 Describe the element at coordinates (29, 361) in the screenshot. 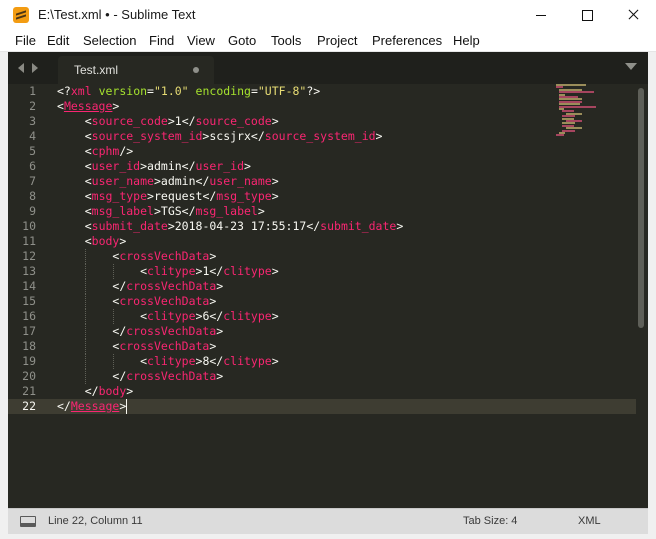

I see `line-number: 19` at that location.